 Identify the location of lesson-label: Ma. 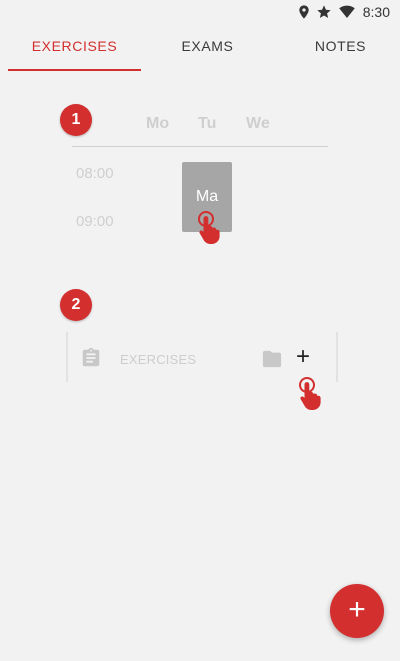
(207, 196).